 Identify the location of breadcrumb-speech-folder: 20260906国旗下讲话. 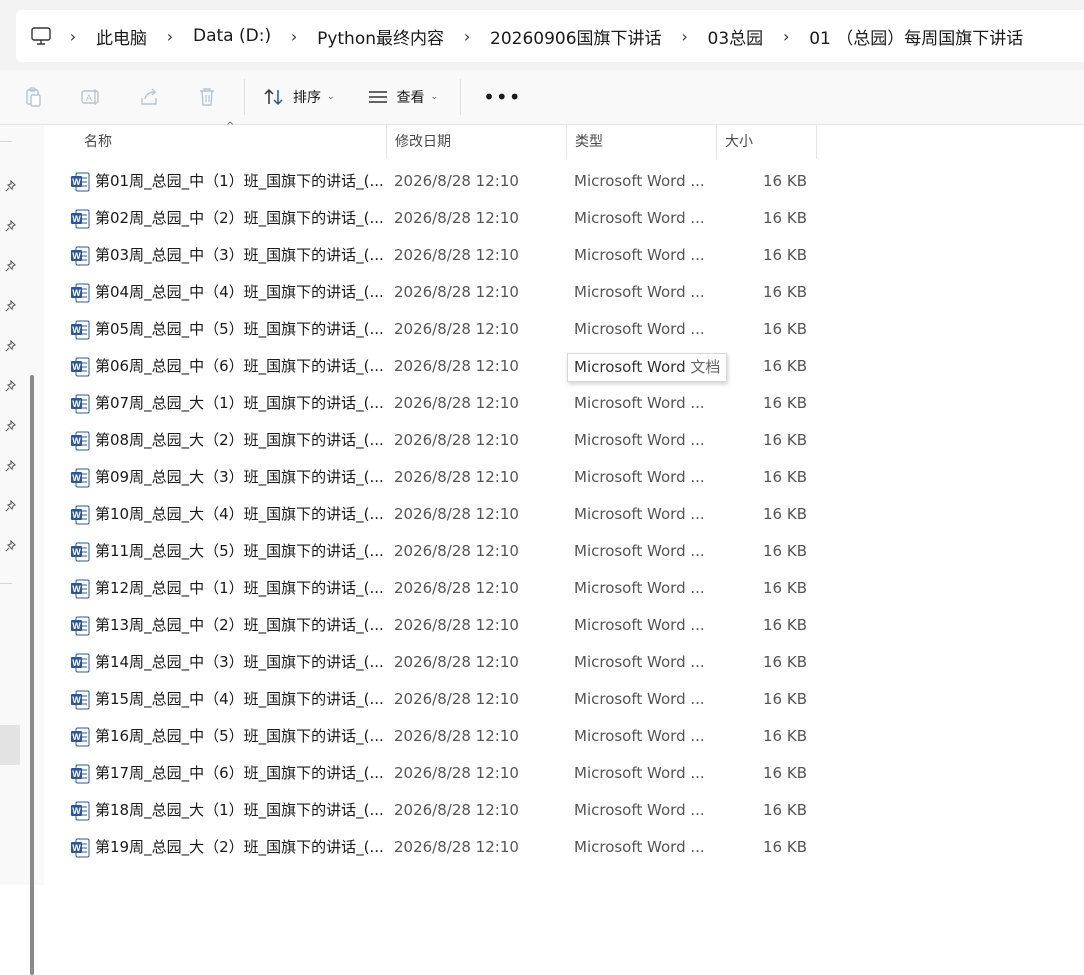
(576, 36).